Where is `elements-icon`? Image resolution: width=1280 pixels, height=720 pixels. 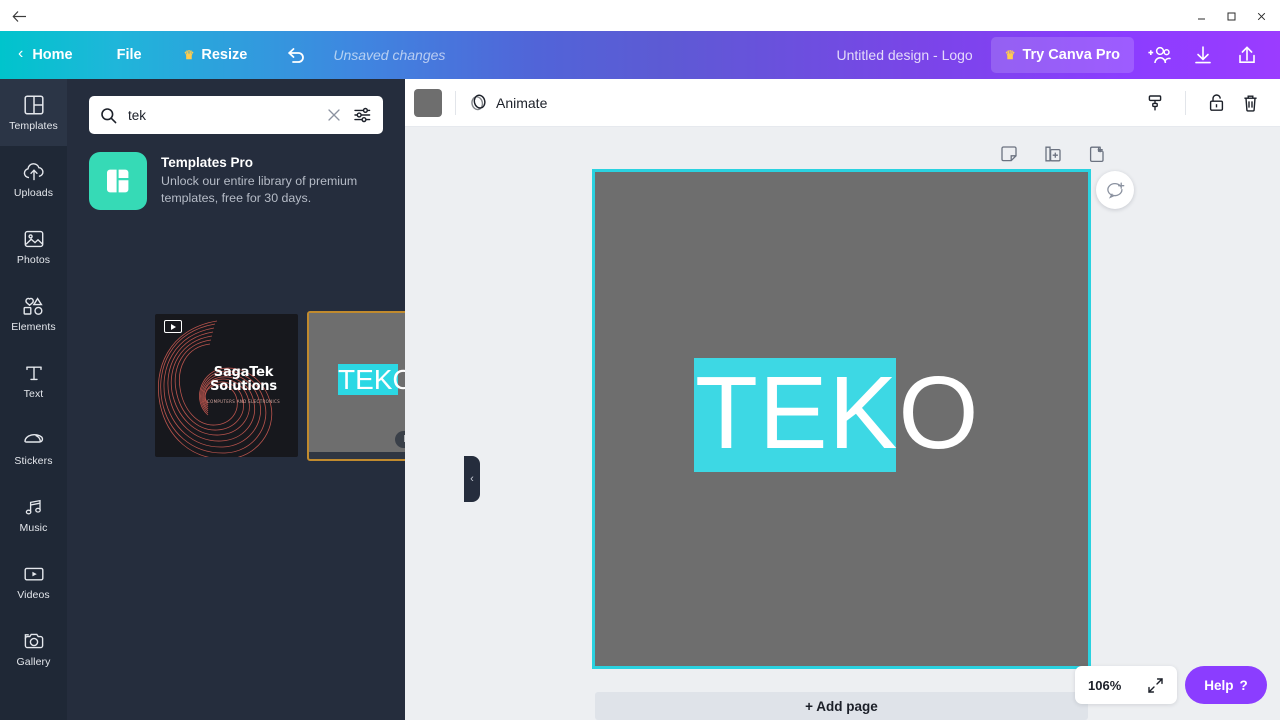 elements-icon is located at coordinates (33, 306).